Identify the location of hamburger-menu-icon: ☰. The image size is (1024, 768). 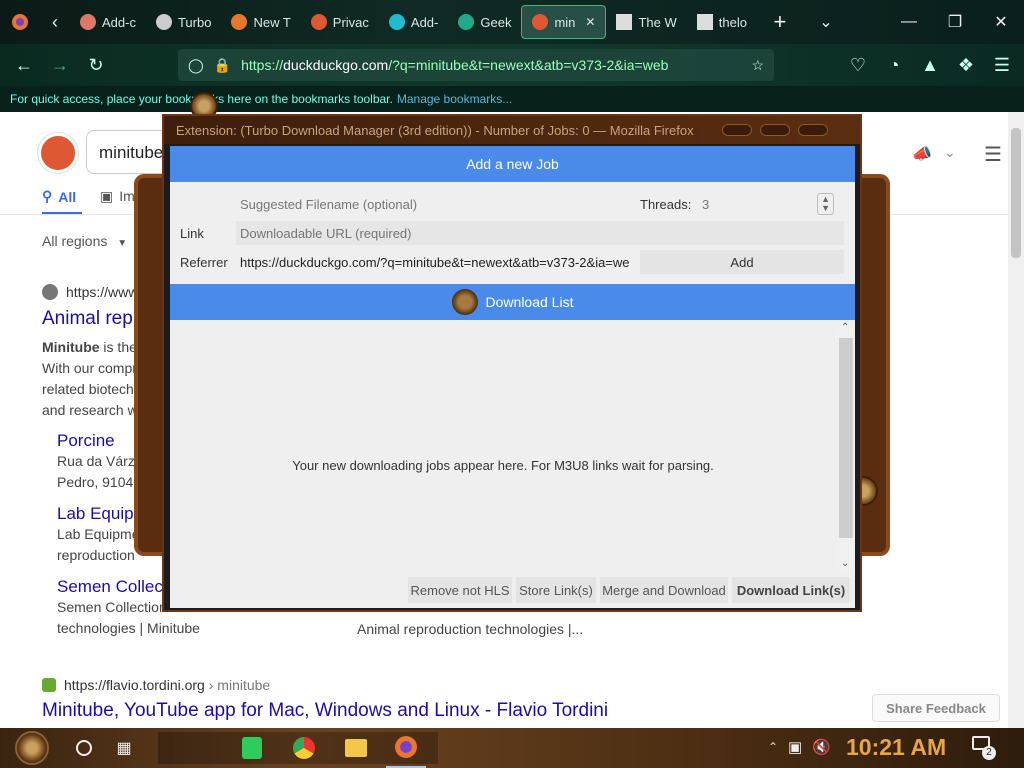
(1002, 65).